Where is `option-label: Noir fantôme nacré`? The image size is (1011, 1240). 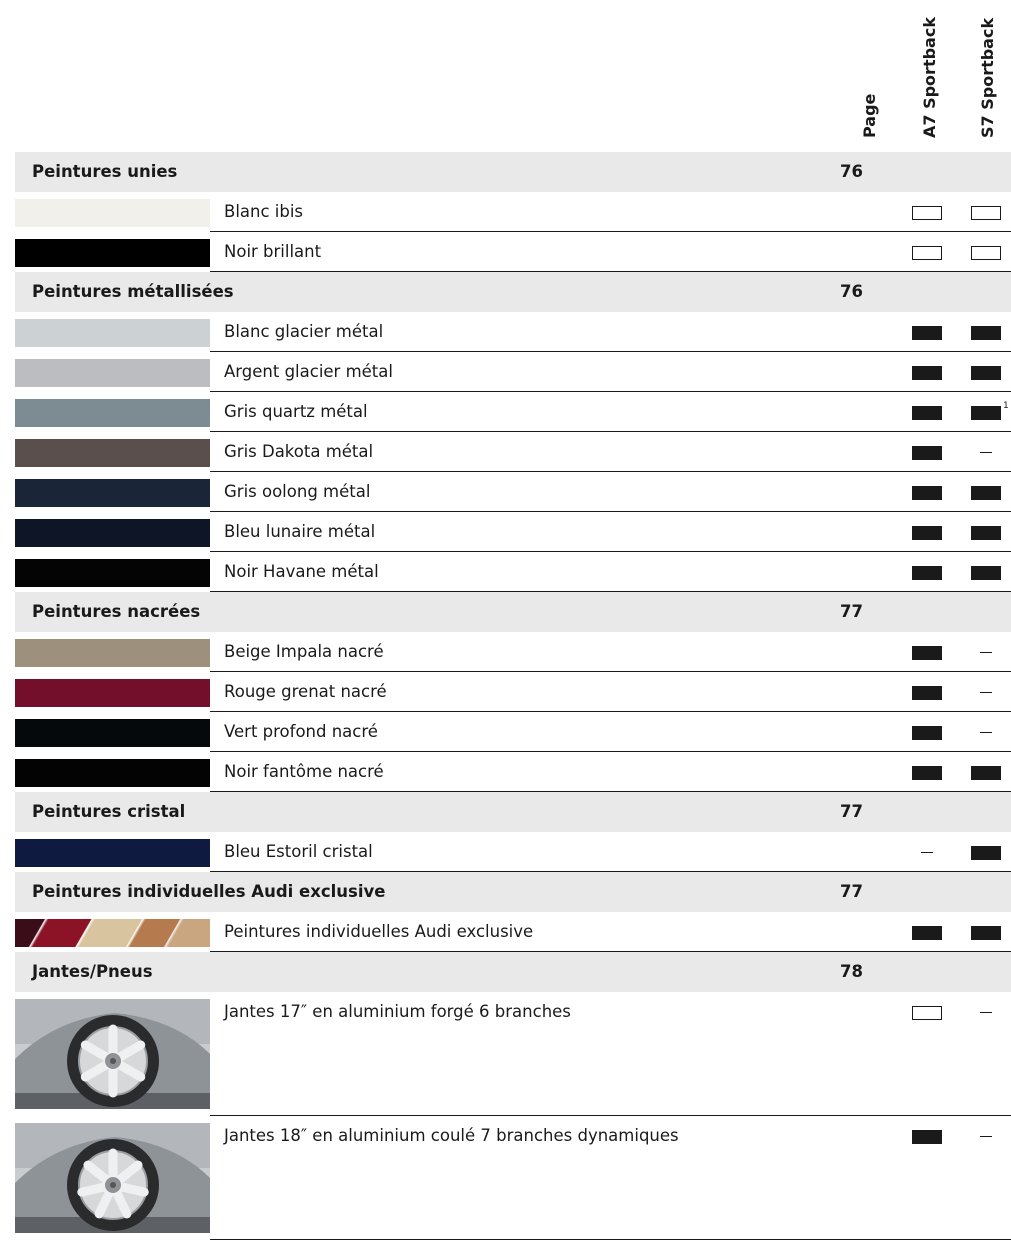 option-label: Noir fantôme nacré is located at coordinates (304, 771).